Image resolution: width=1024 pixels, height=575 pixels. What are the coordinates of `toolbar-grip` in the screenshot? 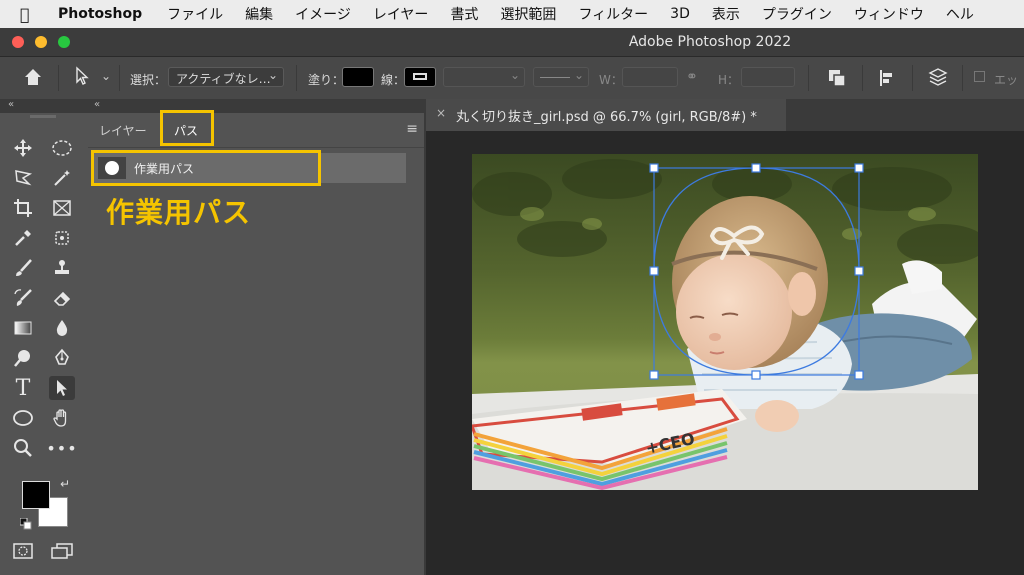 It's located at (43, 116).